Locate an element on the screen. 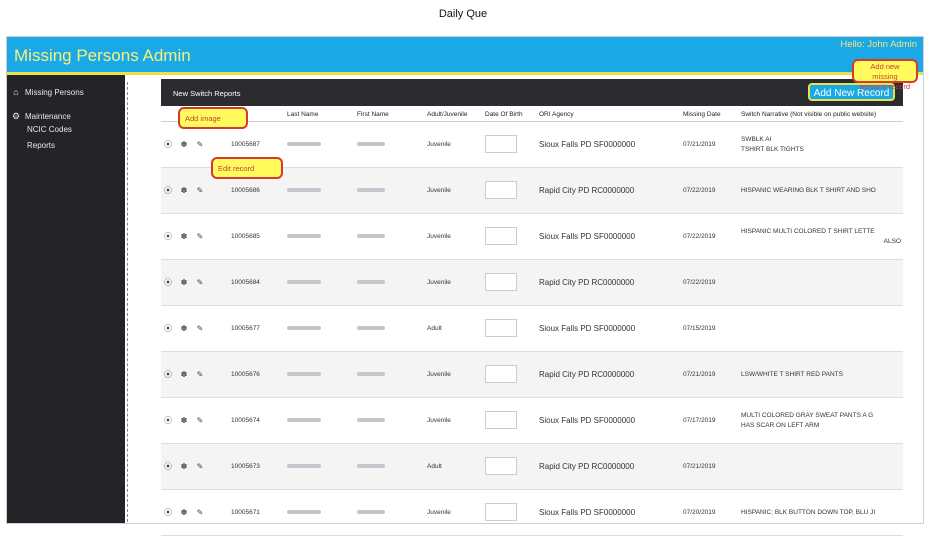 The width and height of the screenshot is (926, 536). col-dob: Date Of Birth is located at coordinates (510, 114).